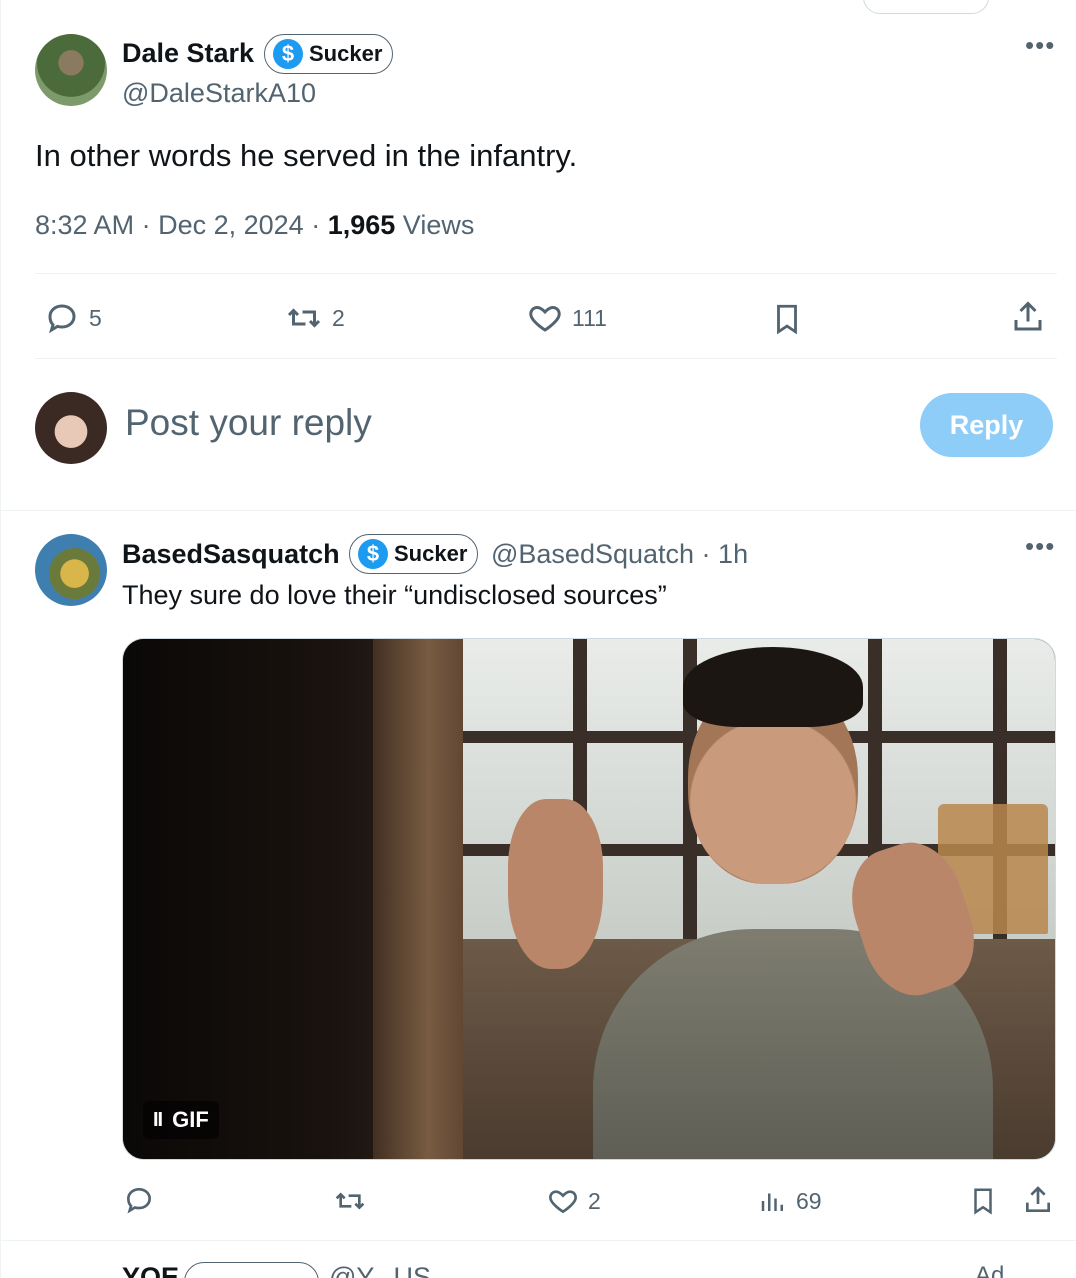  Describe the element at coordinates (361, 225) in the screenshot. I see `views-count: 1,965` at that location.